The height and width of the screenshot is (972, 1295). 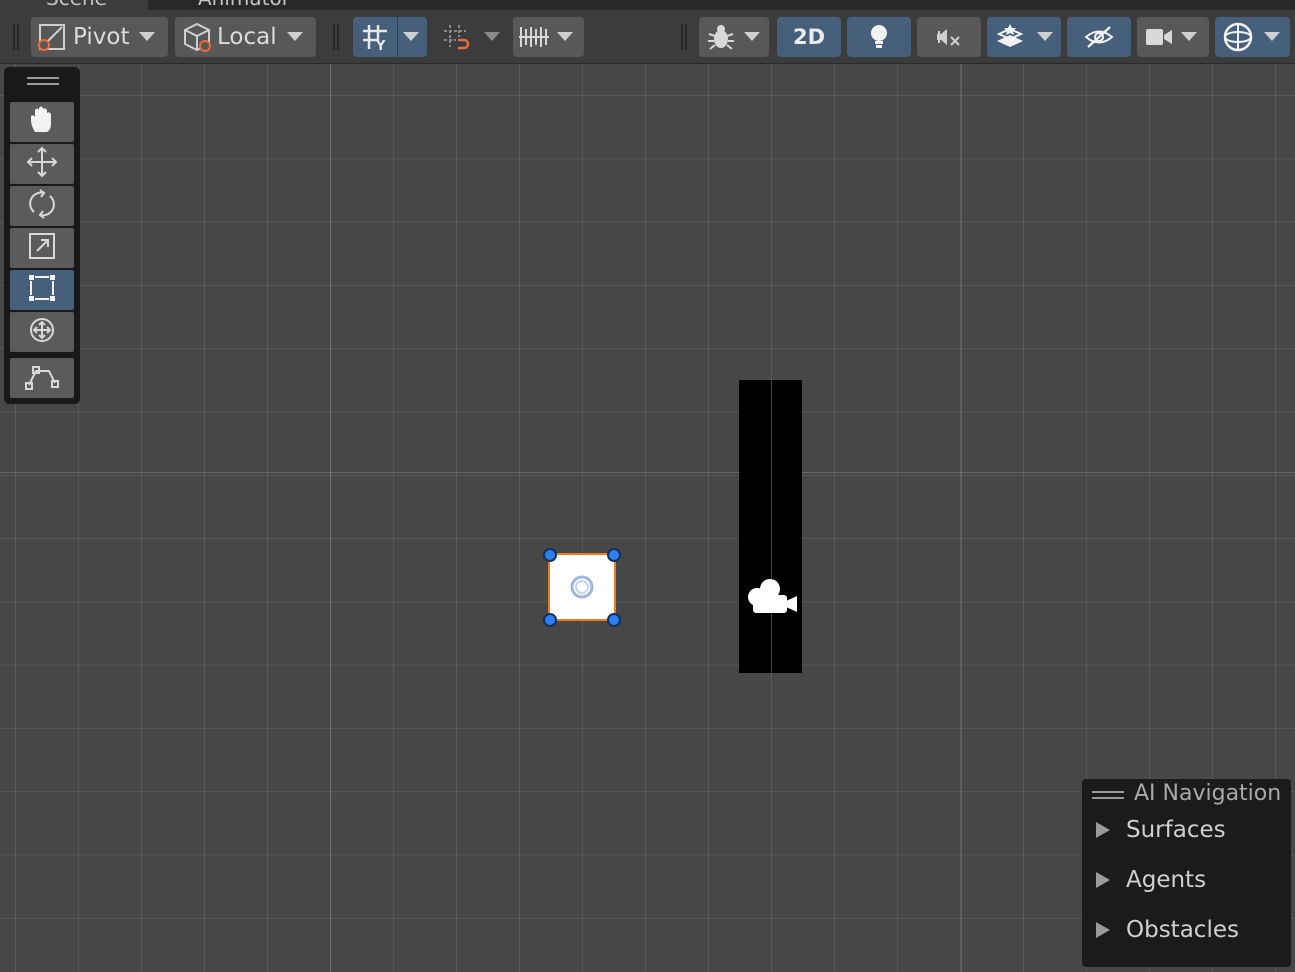 I want to click on tab-scene-label: Scene, so click(x=76, y=5).